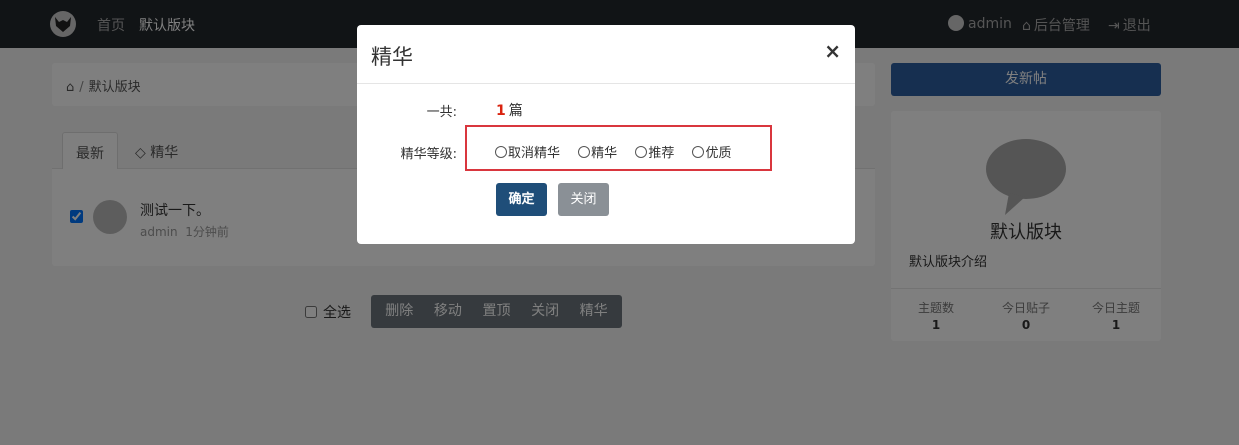  I want to click on modal-title: 精华, so click(392, 57).